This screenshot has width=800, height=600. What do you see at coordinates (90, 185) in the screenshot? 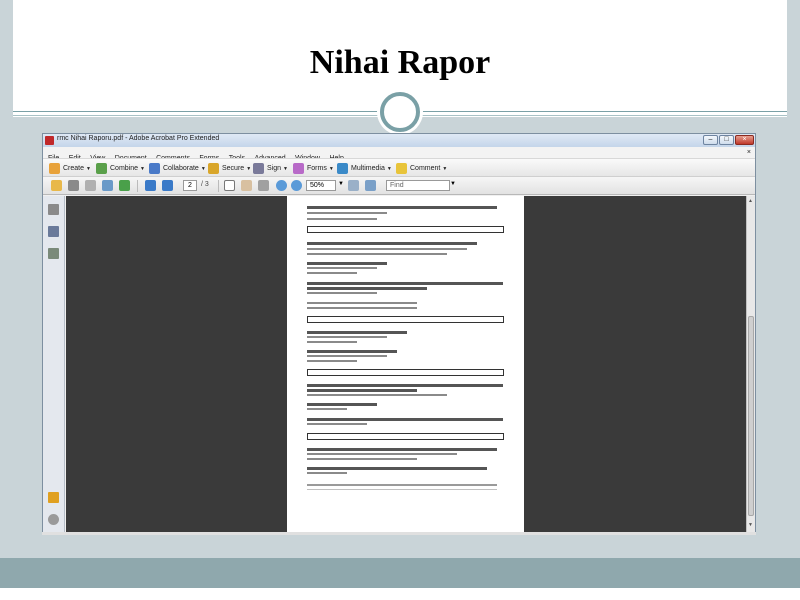
I see `save-icon` at bounding box center [90, 185].